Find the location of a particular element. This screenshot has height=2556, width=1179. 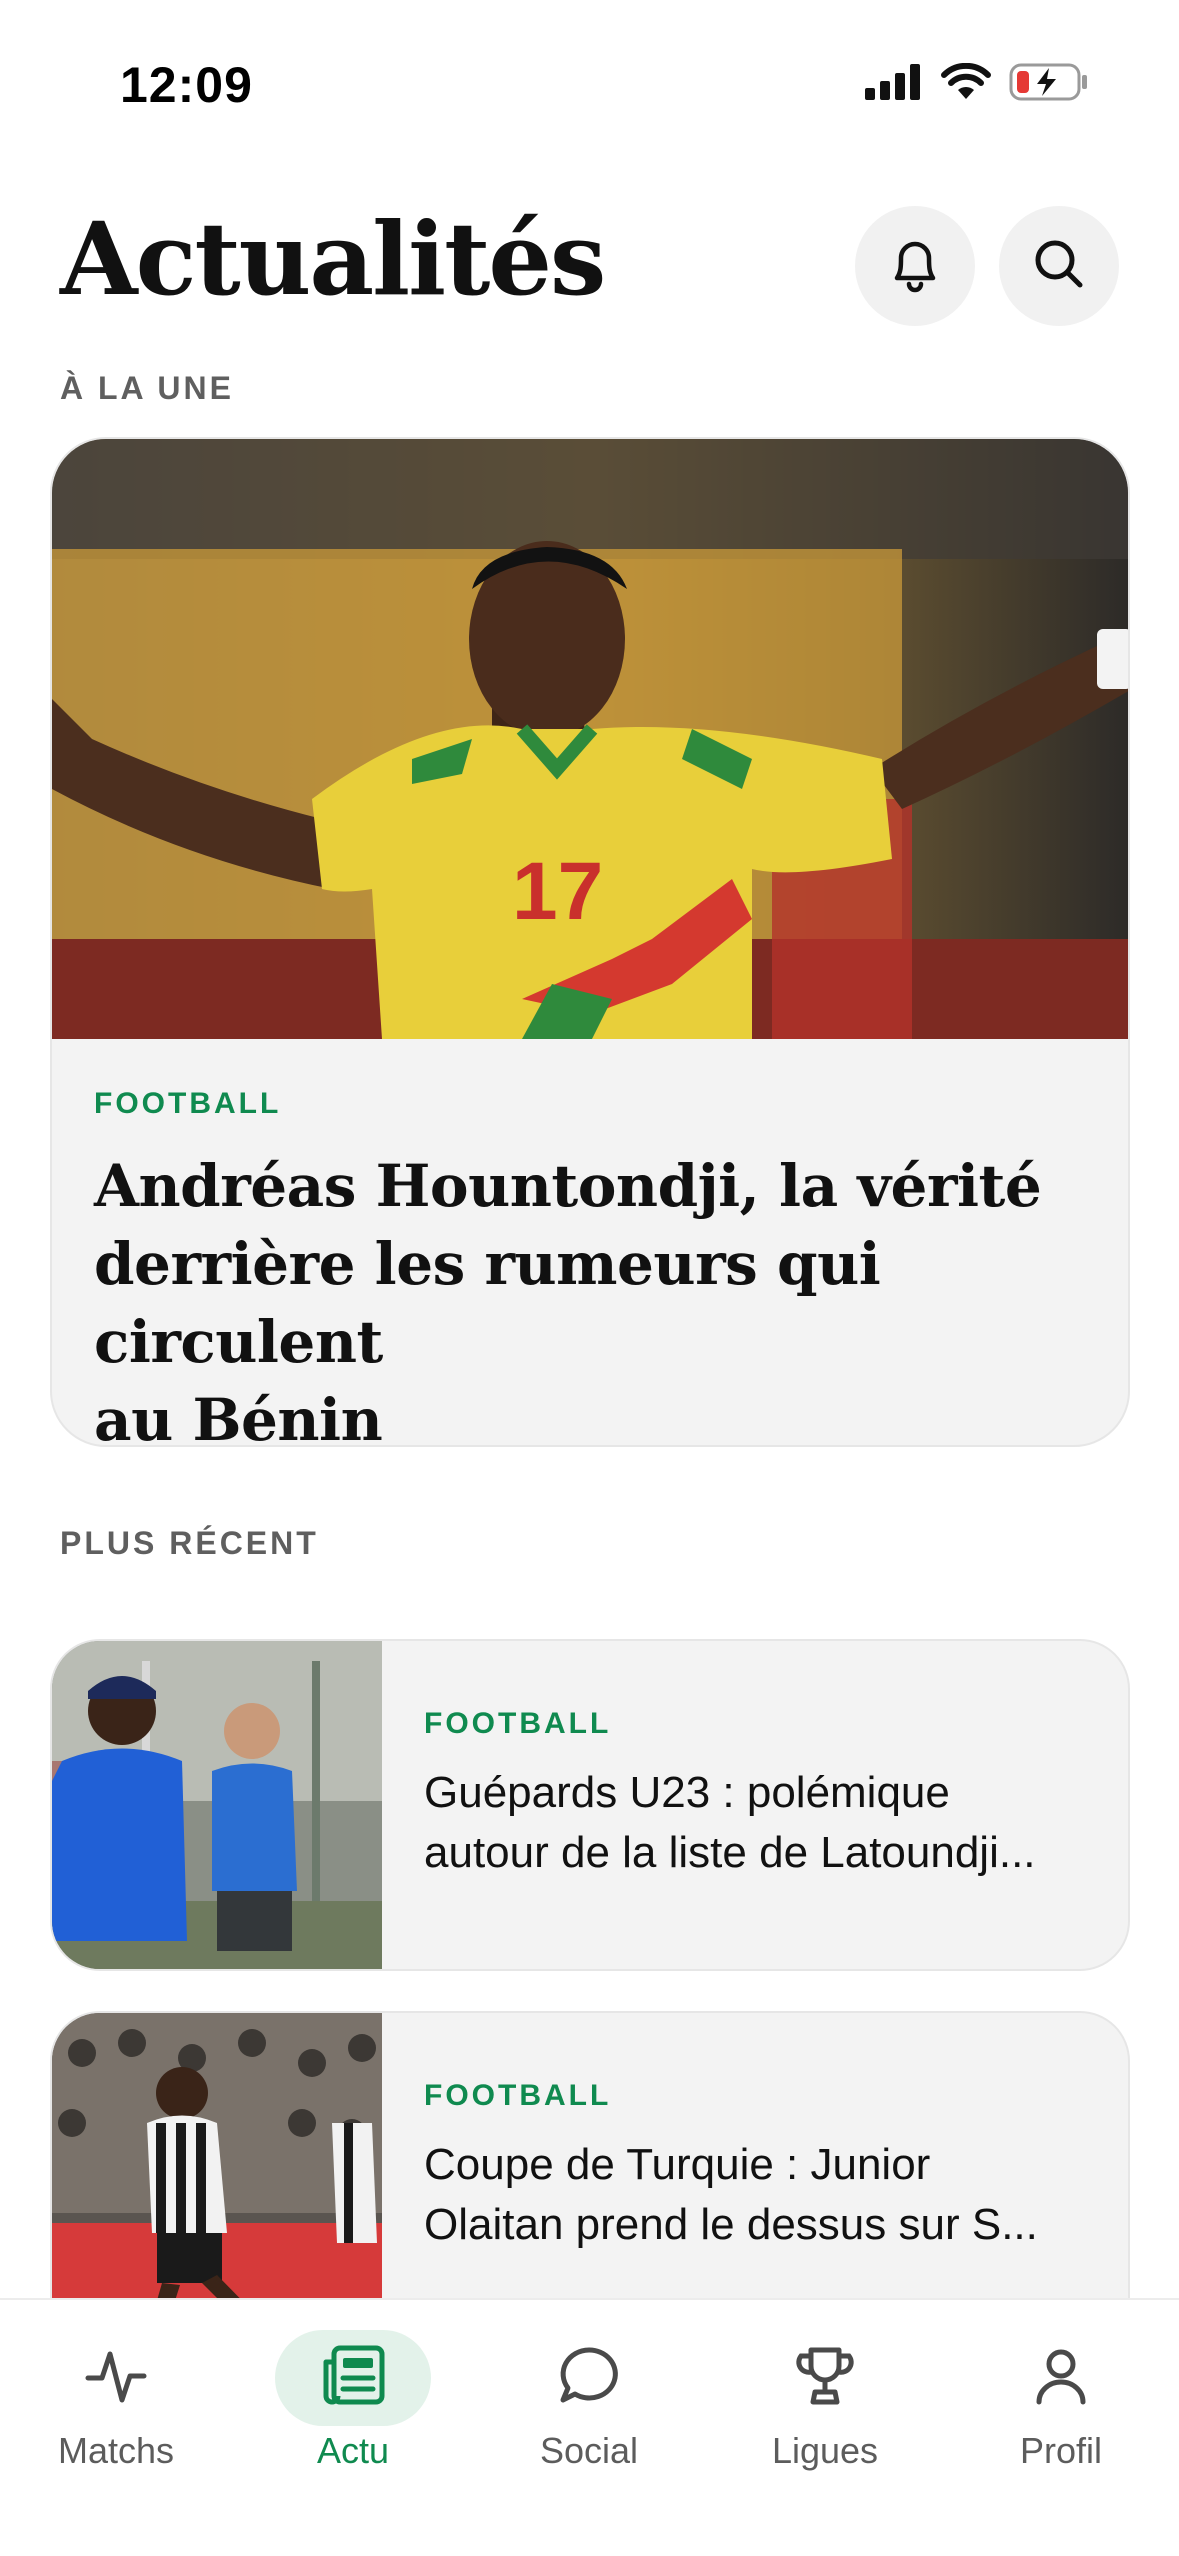

tab-label: Profil is located at coordinates (1061, 2450).